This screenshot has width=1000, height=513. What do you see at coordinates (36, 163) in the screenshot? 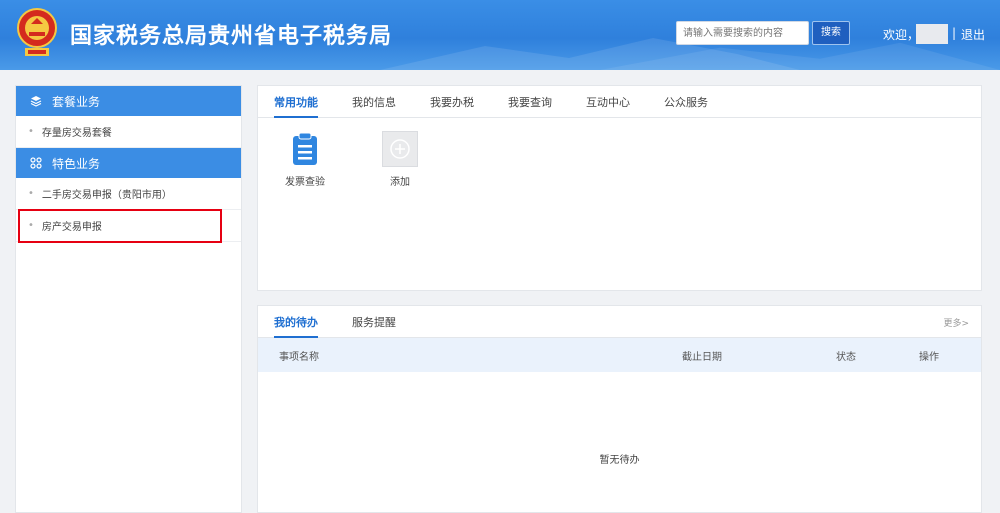
I see `grid-icon` at bounding box center [36, 163].